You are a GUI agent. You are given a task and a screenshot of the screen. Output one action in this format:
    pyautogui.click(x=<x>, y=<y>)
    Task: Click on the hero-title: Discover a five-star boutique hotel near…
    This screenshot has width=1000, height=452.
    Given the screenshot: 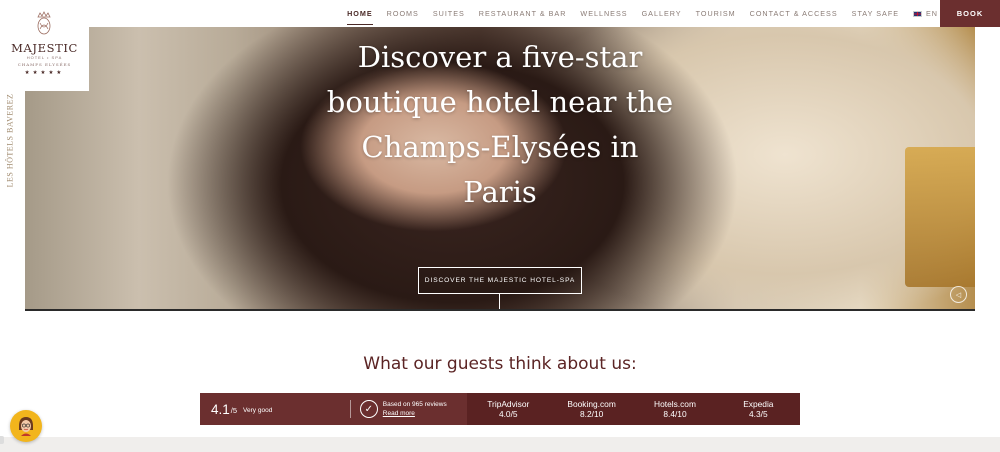 What is the action you would take?
    pyautogui.click(x=500, y=125)
    